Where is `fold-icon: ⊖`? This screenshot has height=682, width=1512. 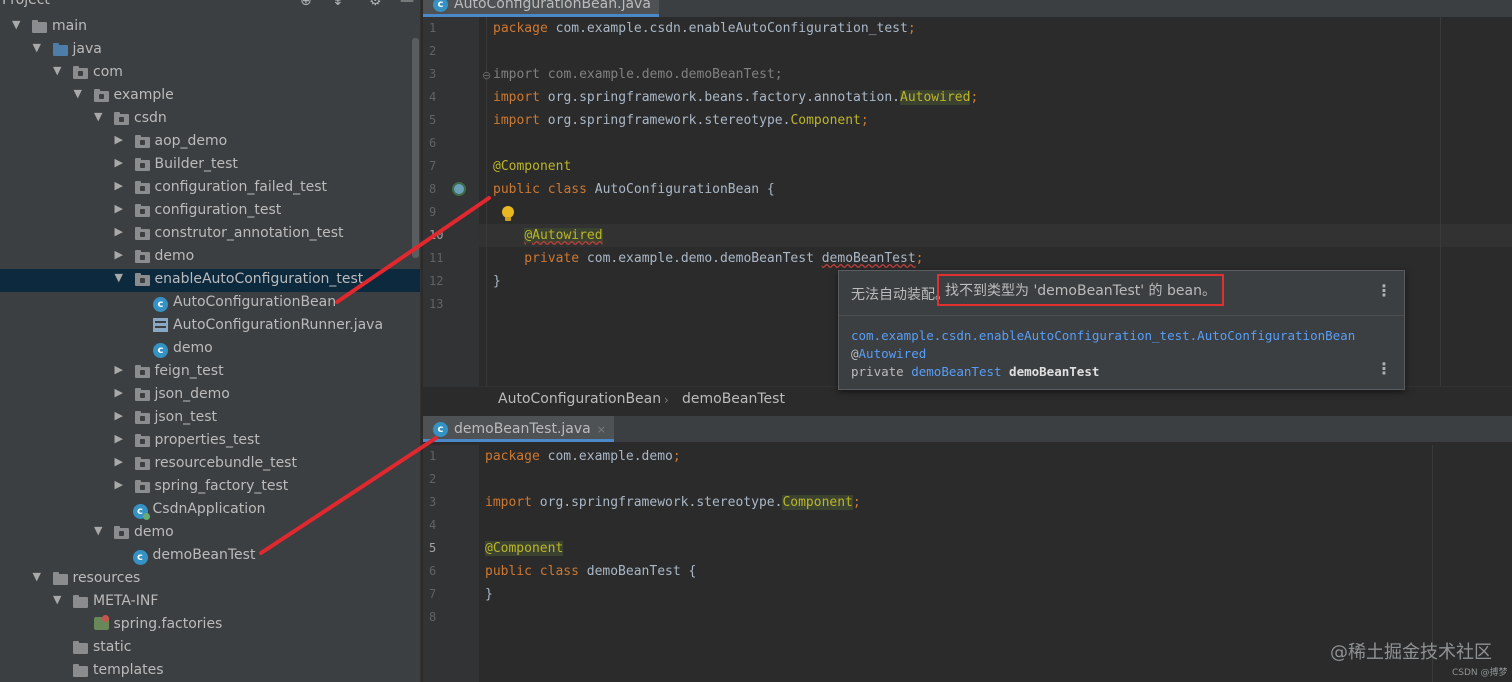 fold-icon: ⊖ is located at coordinates (486, 75).